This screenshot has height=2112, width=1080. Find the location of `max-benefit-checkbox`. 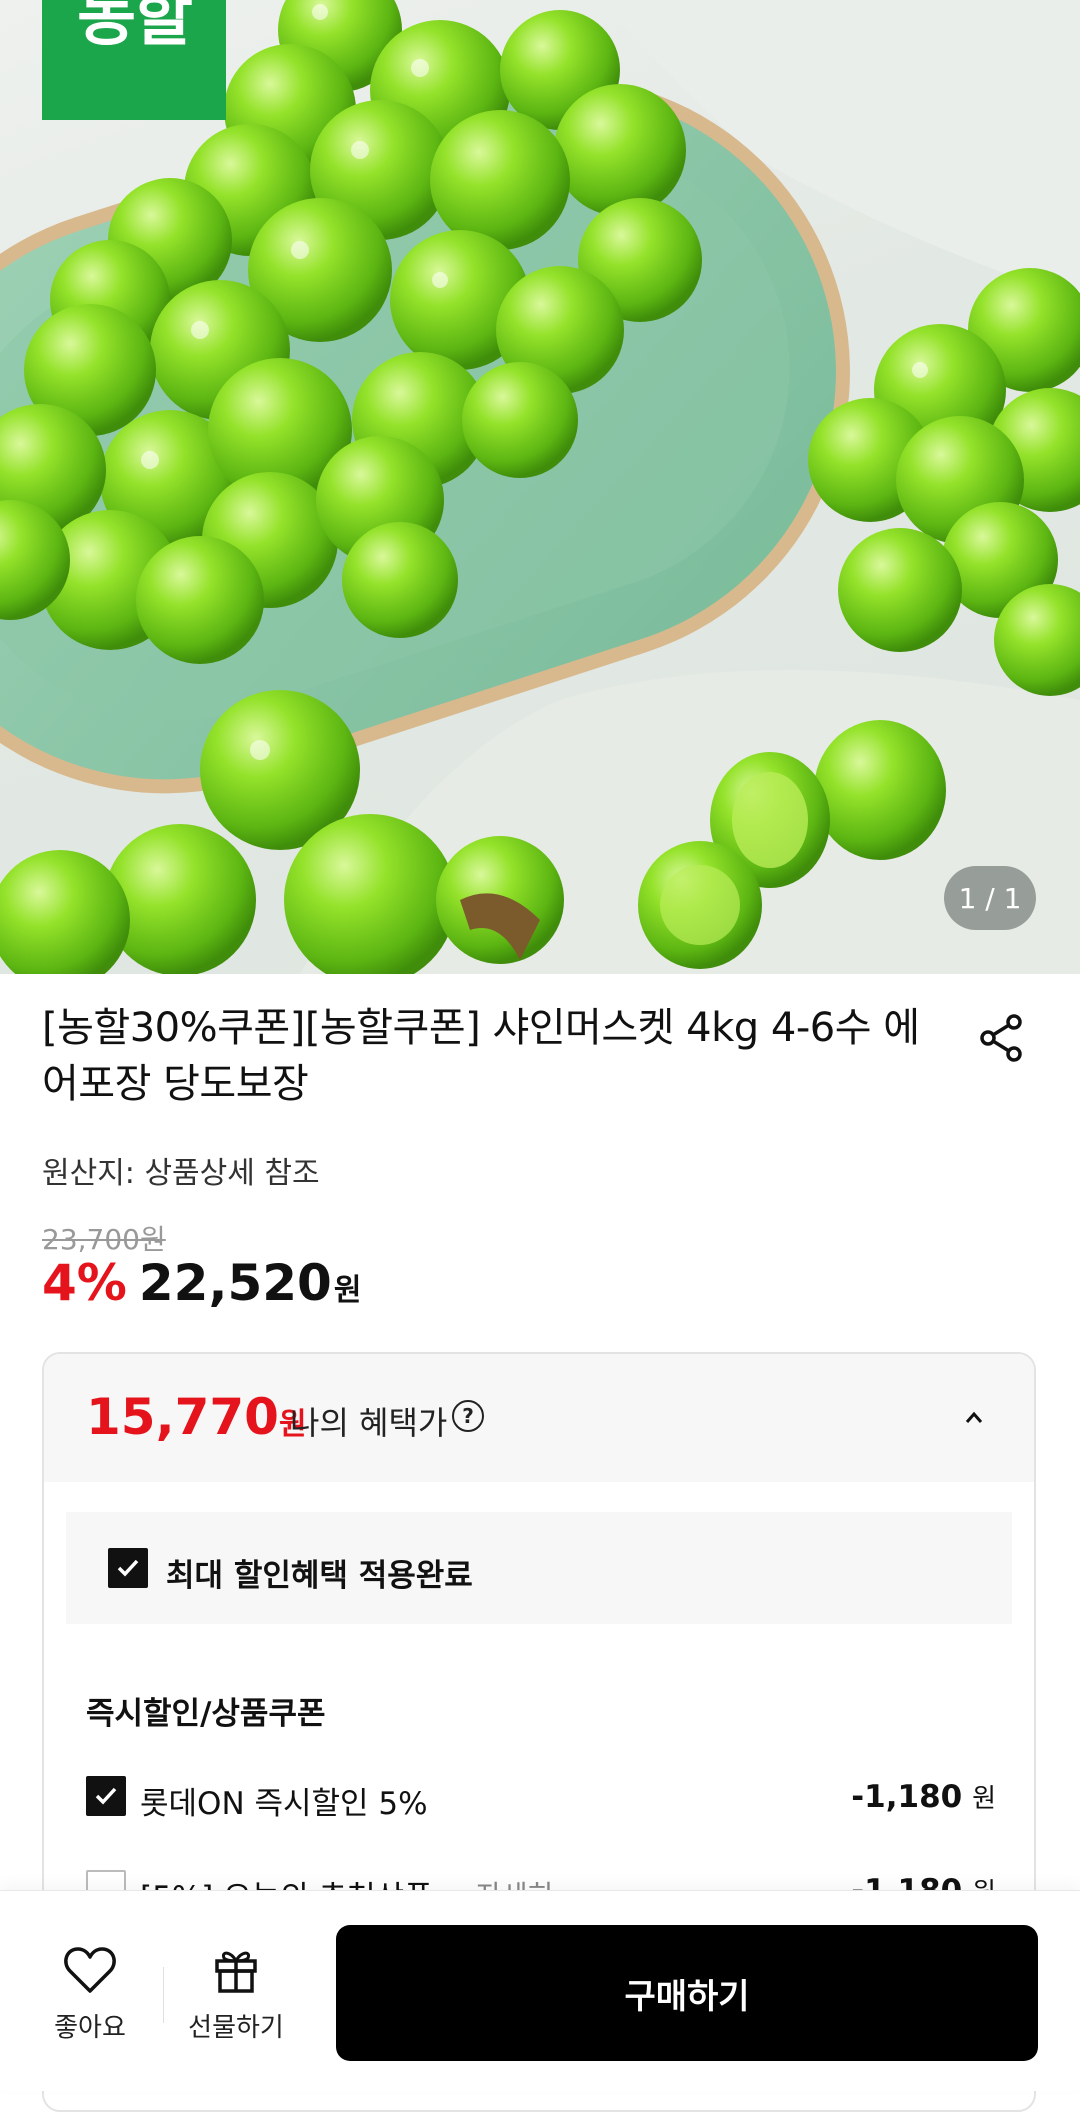

max-benefit-checkbox is located at coordinates (128, 1568).